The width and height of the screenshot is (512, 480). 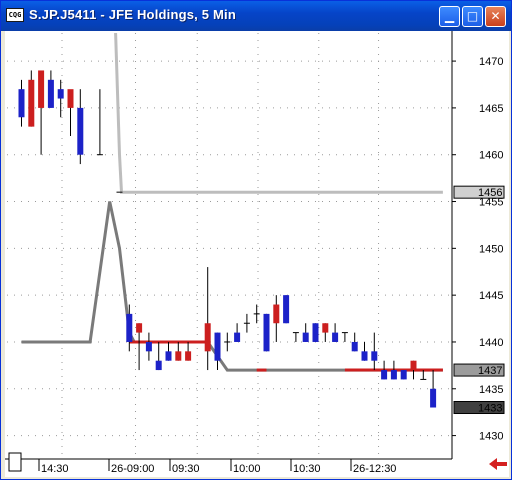 I want to click on close-button: ✕, so click(x=495, y=16).